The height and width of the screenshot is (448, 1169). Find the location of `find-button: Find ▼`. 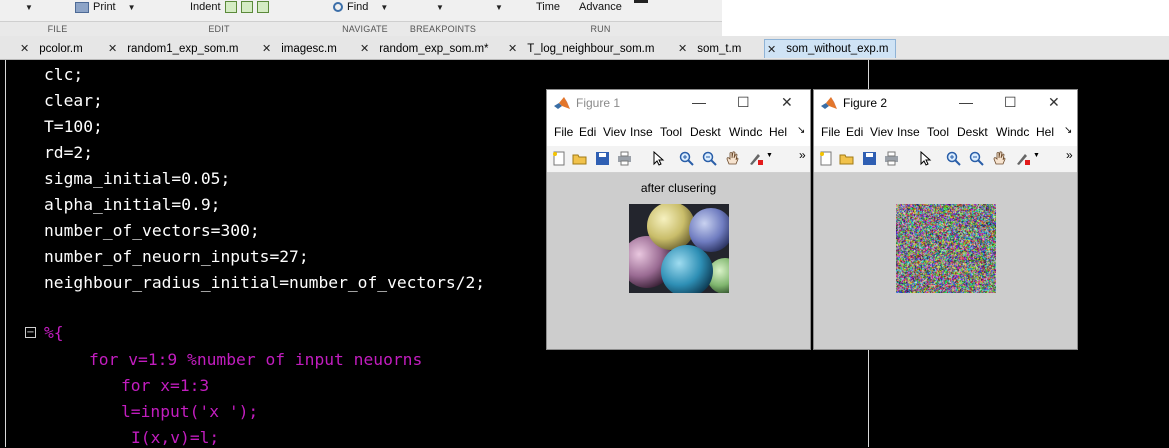

find-button: Find ▼ is located at coordinates (360, 7).